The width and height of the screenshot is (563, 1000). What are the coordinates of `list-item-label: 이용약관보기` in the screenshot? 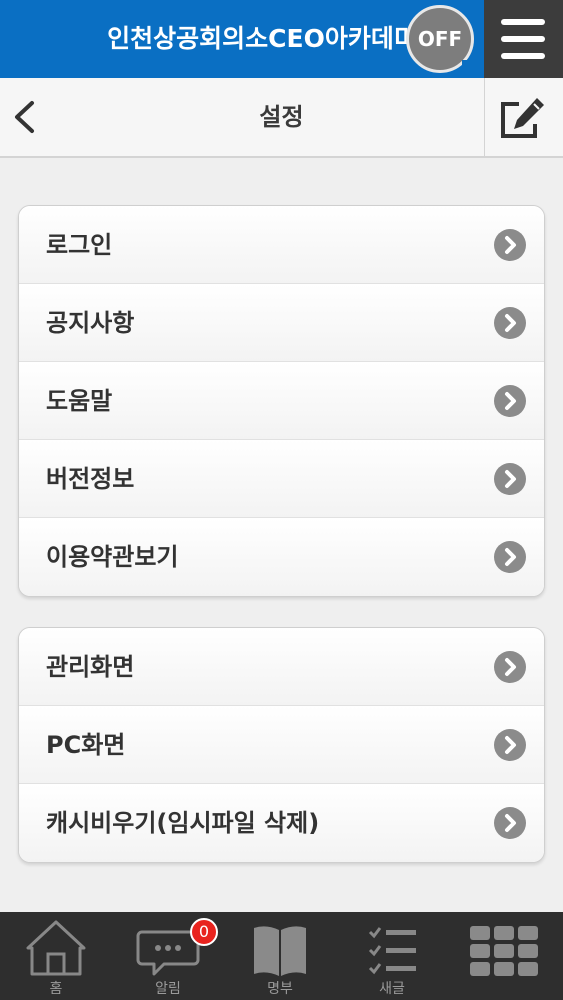 It's located at (112, 557).